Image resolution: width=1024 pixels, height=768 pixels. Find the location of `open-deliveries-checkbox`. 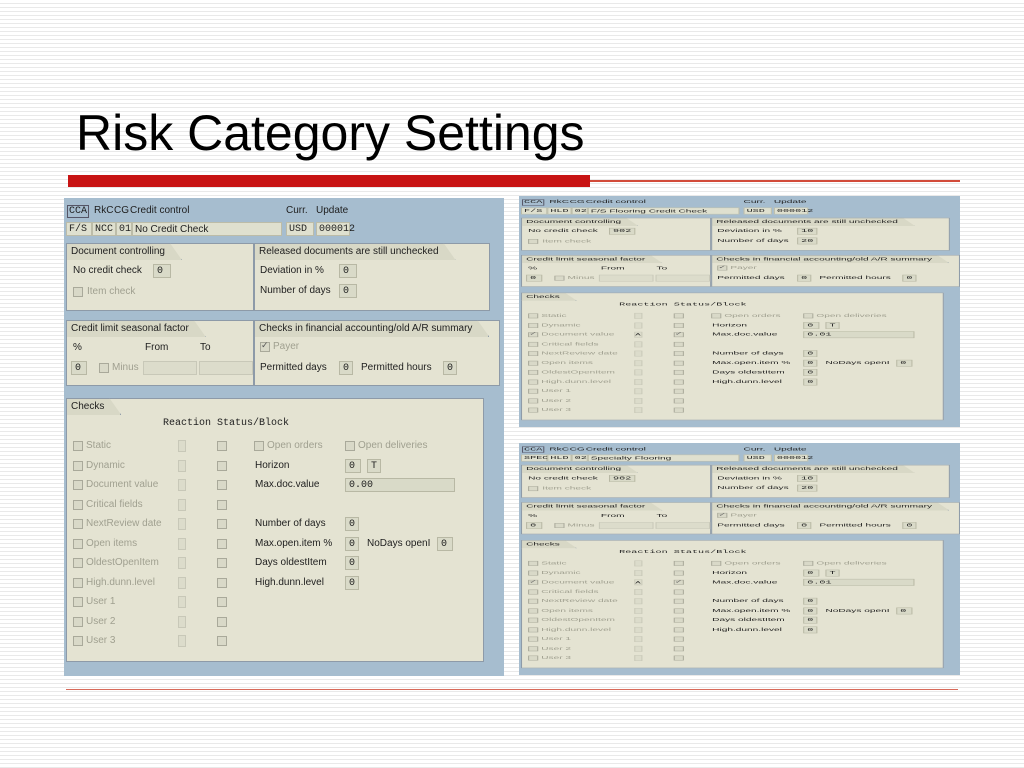

open-deliveries-checkbox is located at coordinates (808, 563).